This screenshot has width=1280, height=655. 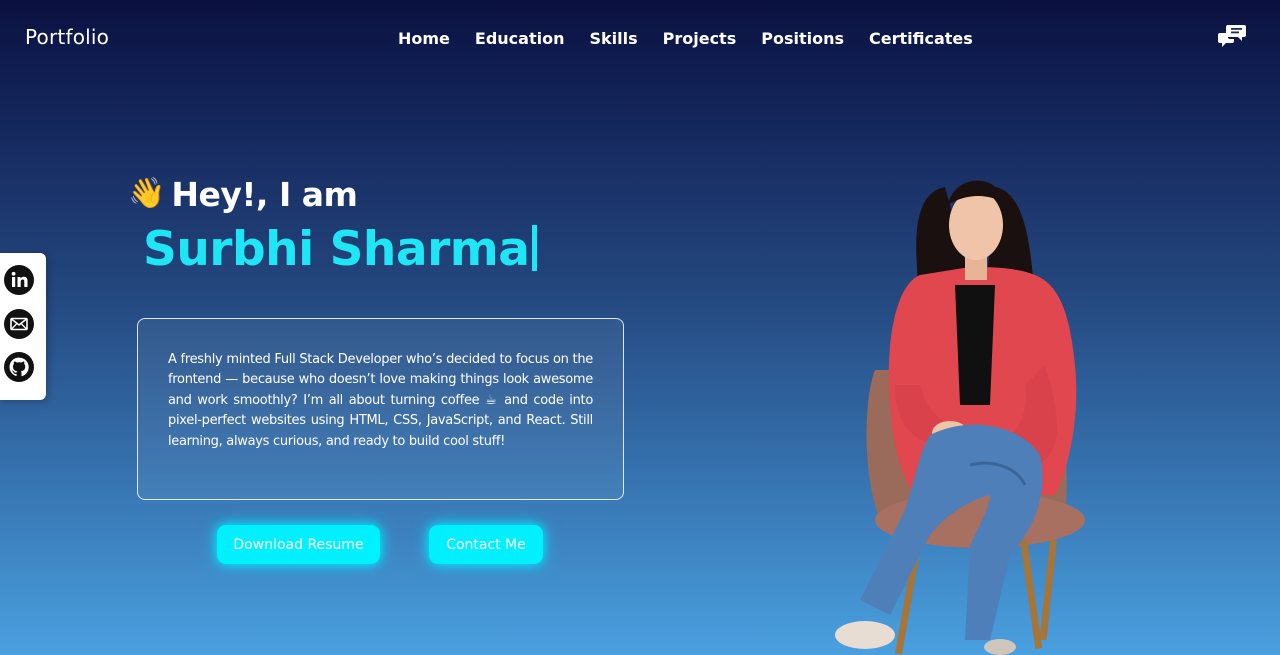 I want to click on nav-link-projects: Projects, so click(x=700, y=38).